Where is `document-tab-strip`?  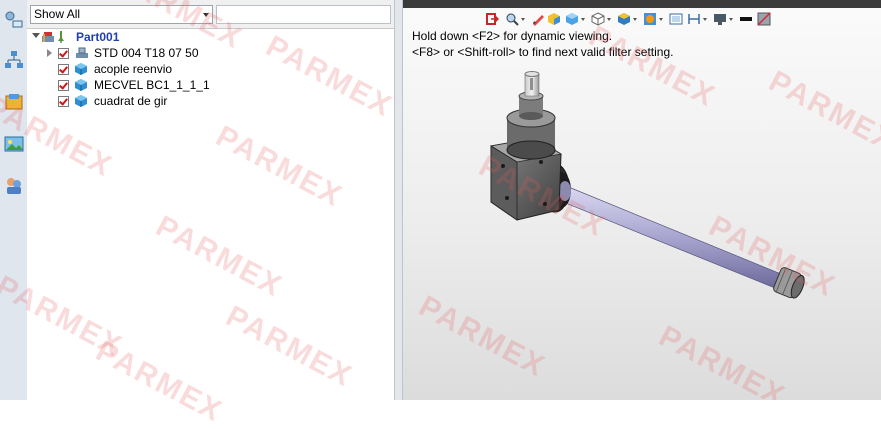
document-tab-strip is located at coordinates (642, 4).